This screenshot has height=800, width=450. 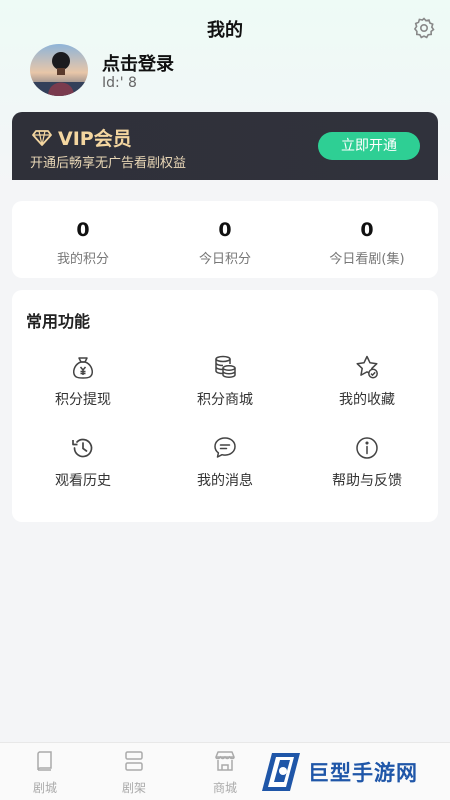 What do you see at coordinates (225, 400) in the screenshot?
I see `func-label: 积分商城` at bounding box center [225, 400].